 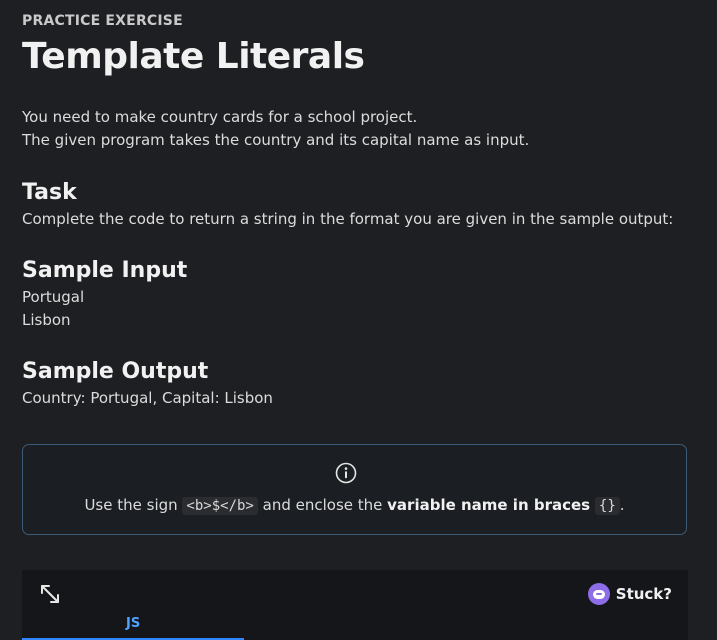 I want to click on exercise-label: PRACTICE EXERCISE, so click(x=102, y=21).